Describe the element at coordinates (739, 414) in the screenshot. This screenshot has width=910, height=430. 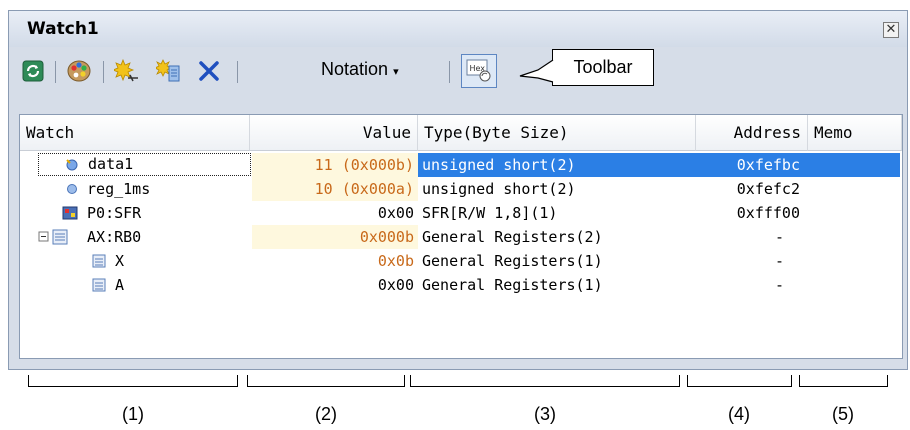
I see `section-label-4: (4)` at that location.